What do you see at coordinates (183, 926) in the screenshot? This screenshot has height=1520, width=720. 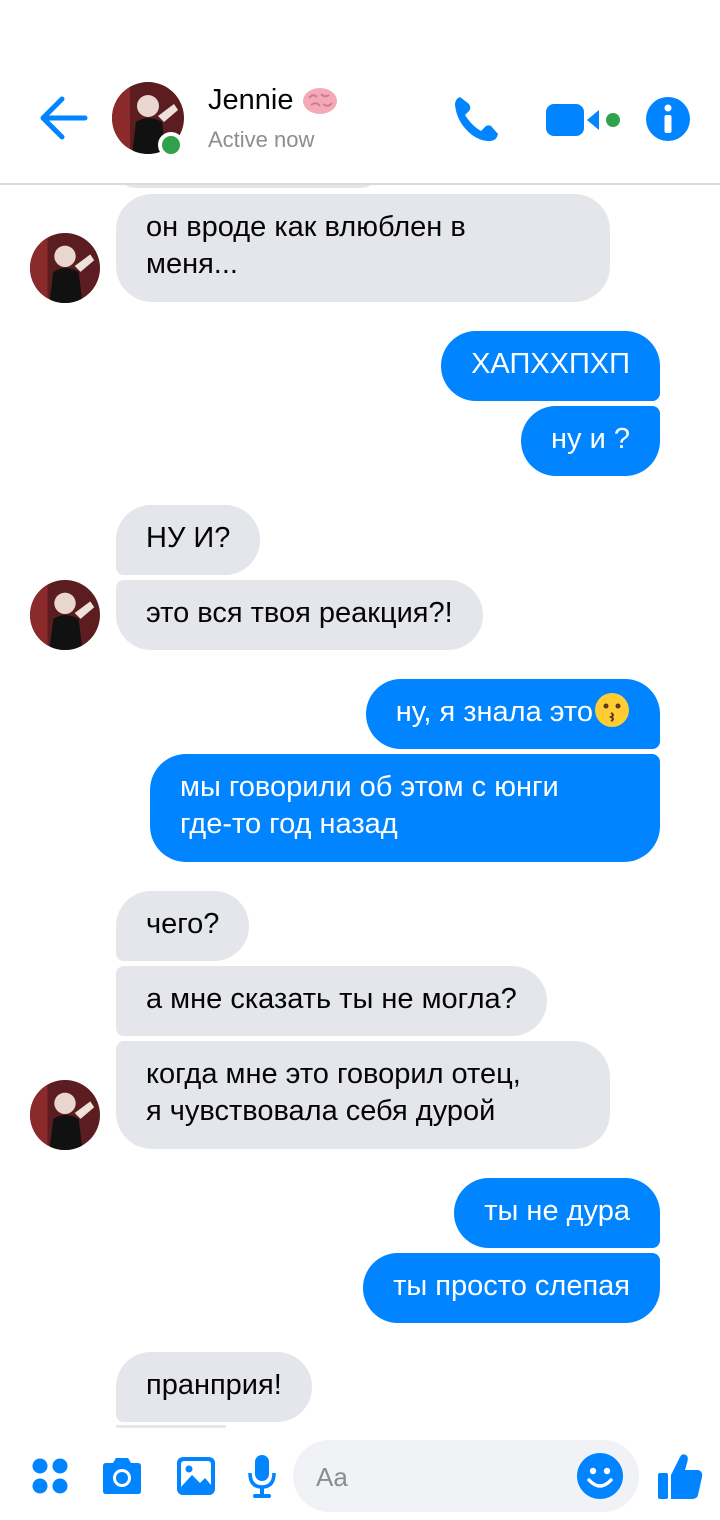 I see `message-incoming: чего?` at bounding box center [183, 926].